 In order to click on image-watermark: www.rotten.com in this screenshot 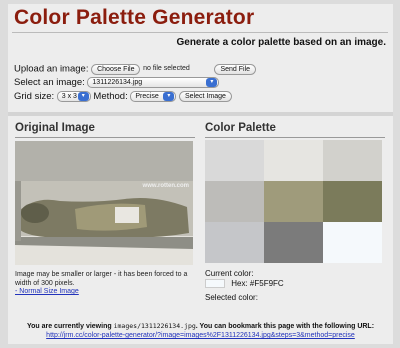, I will do `click(165, 186)`.